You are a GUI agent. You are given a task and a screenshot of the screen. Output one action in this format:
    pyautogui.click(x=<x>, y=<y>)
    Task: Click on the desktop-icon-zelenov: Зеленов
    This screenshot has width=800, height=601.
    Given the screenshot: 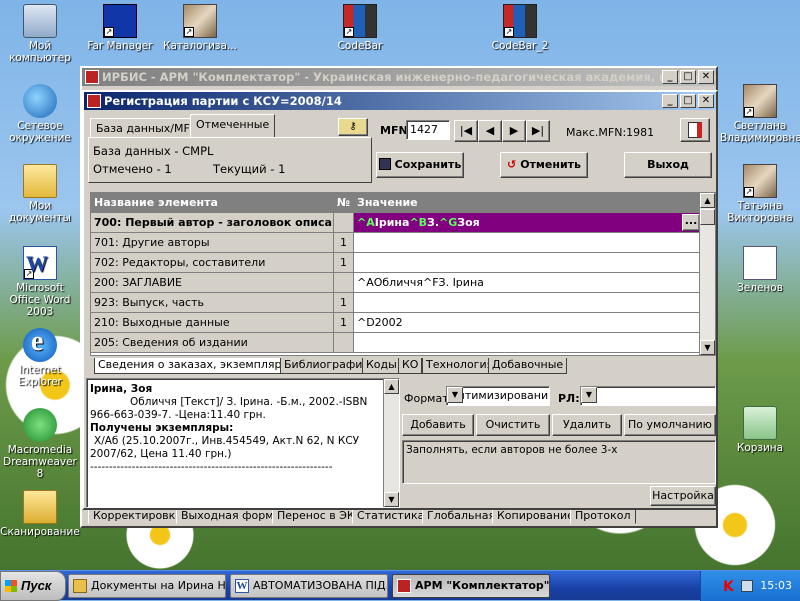 What is the action you would take?
    pyautogui.click(x=760, y=270)
    